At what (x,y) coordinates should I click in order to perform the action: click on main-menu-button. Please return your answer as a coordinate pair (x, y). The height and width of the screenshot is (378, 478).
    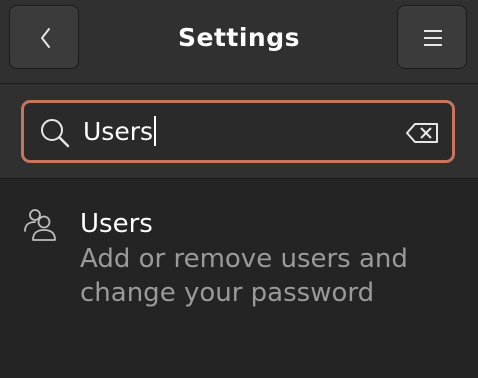
    Looking at the image, I should click on (432, 37).